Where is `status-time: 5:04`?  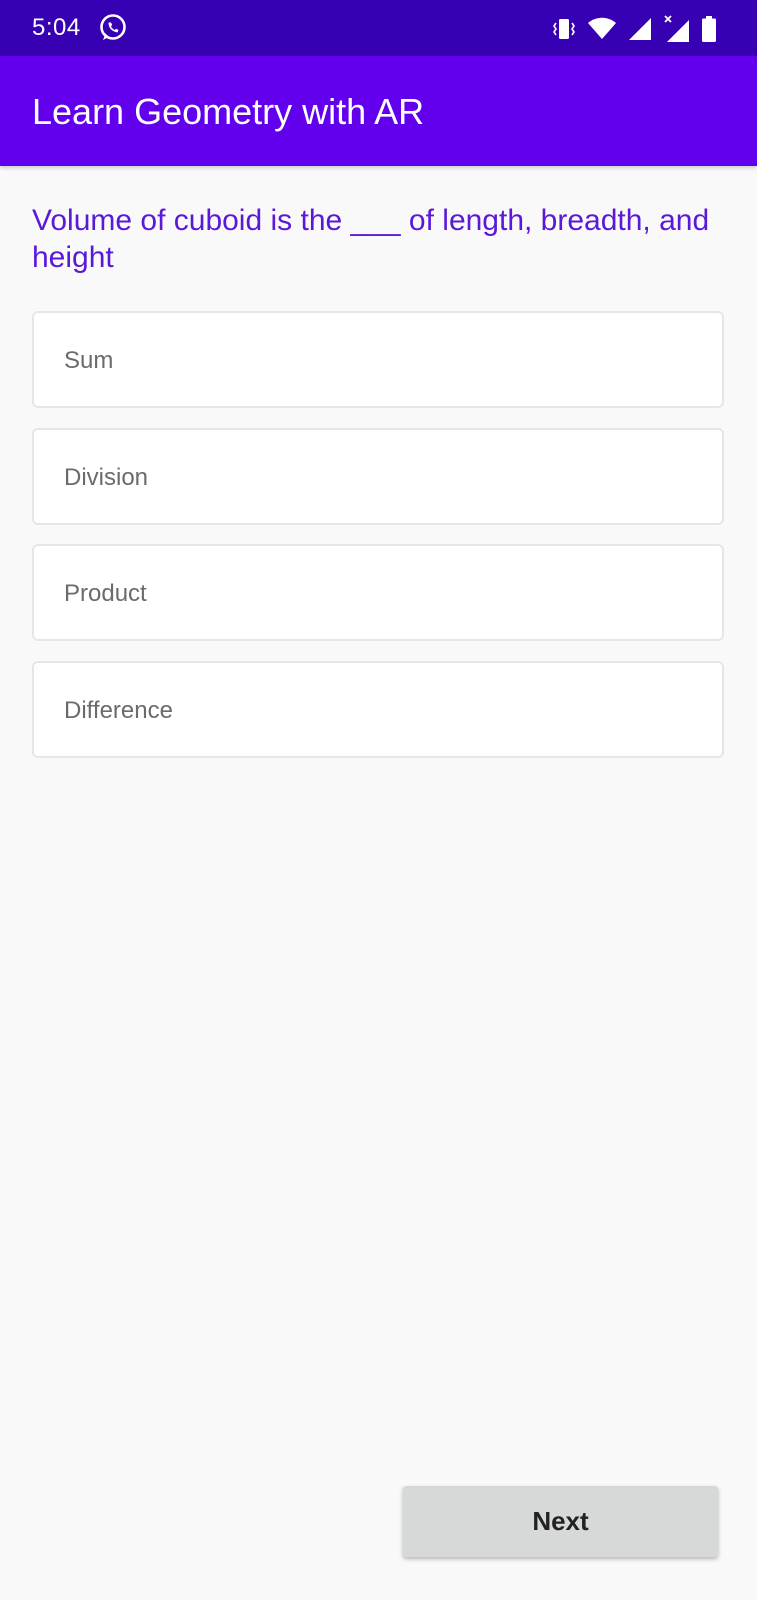 status-time: 5:04 is located at coordinates (56, 27).